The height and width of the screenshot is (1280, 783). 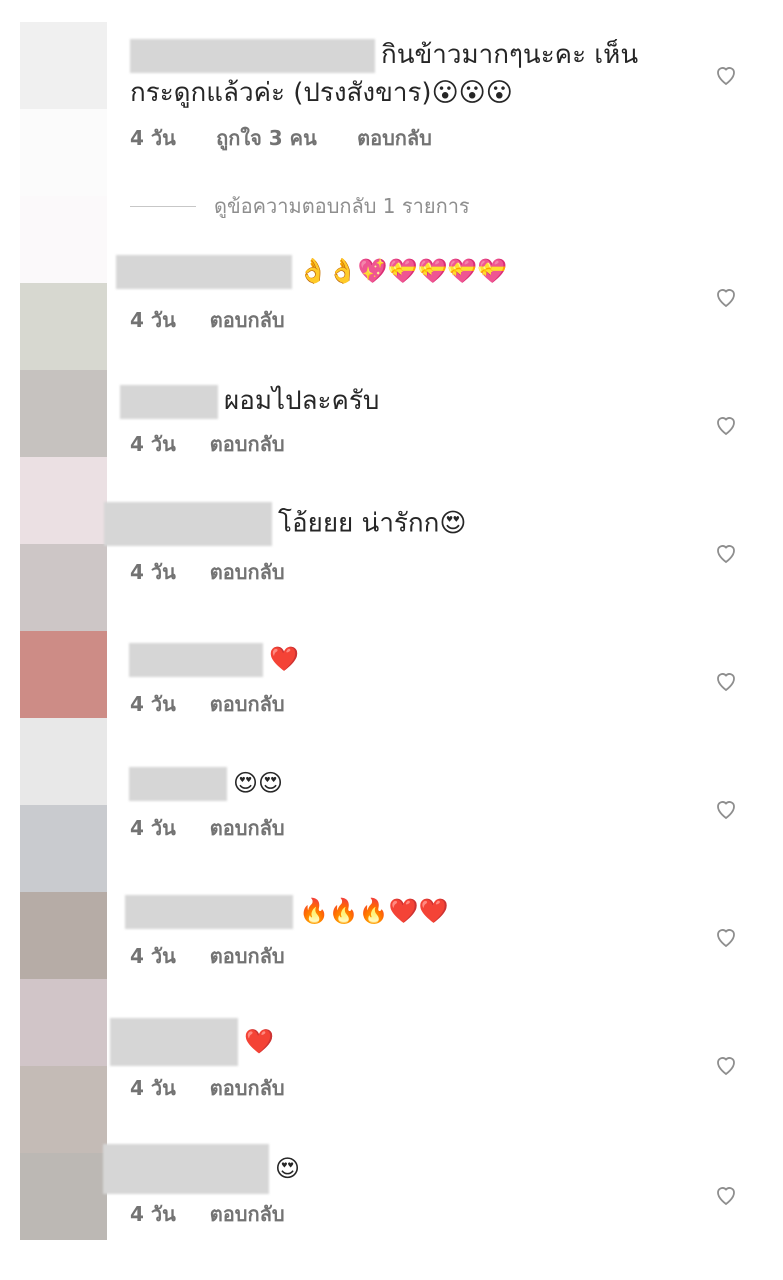 What do you see at coordinates (389, 545) in the screenshot?
I see `comment-item: โอ้ยยย น่ารักก😍 4 วัน ตอบกลับ` at bounding box center [389, 545].